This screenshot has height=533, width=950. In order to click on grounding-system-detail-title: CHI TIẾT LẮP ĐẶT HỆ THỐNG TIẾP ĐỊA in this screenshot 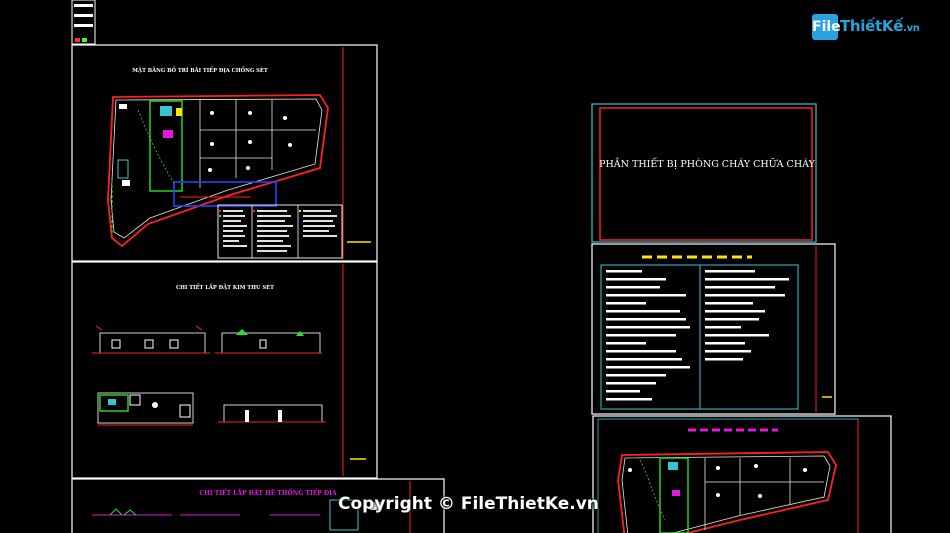, I will do `click(268, 493)`.